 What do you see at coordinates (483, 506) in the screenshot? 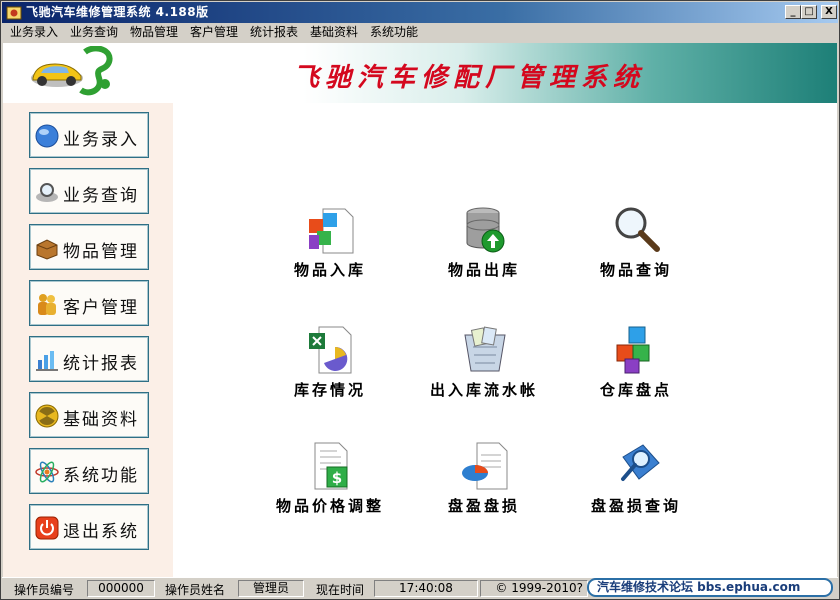
I see `tile-label: 盘盈盘损` at bounding box center [483, 506].